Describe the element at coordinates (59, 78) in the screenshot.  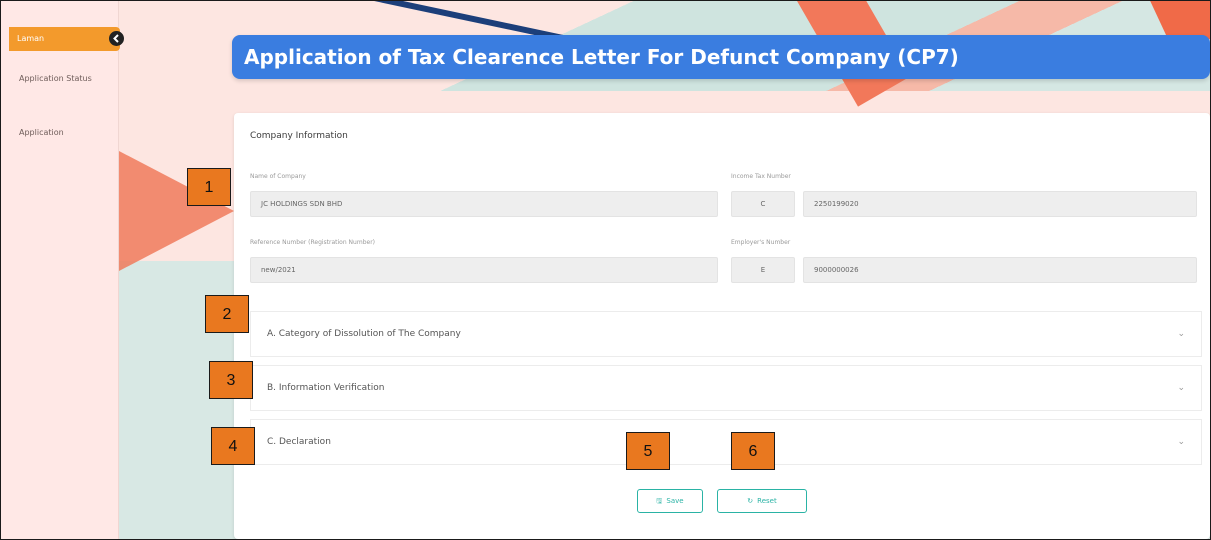
I see `sidebar-item-application-status: Application Status` at that location.